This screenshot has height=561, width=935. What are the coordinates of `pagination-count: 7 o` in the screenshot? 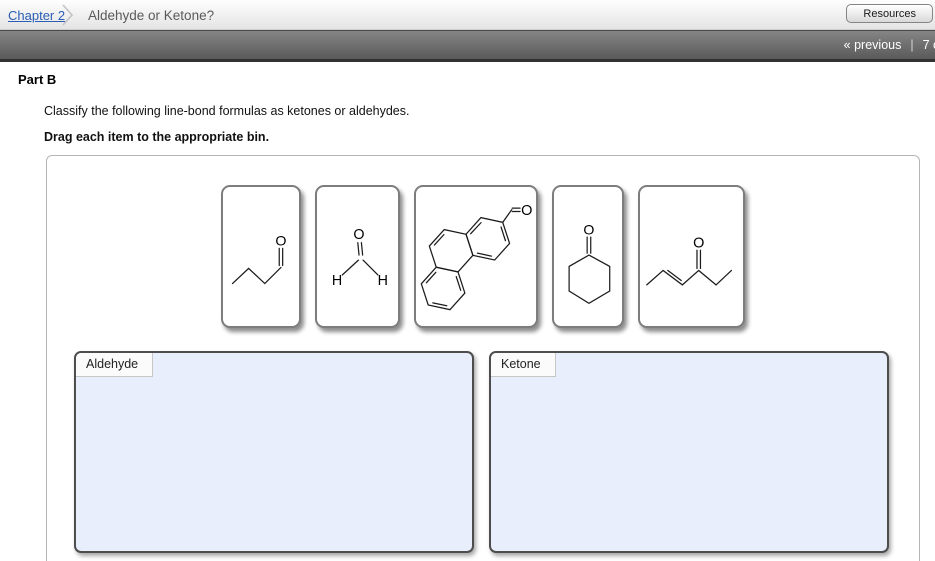 It's located at (928, 45).